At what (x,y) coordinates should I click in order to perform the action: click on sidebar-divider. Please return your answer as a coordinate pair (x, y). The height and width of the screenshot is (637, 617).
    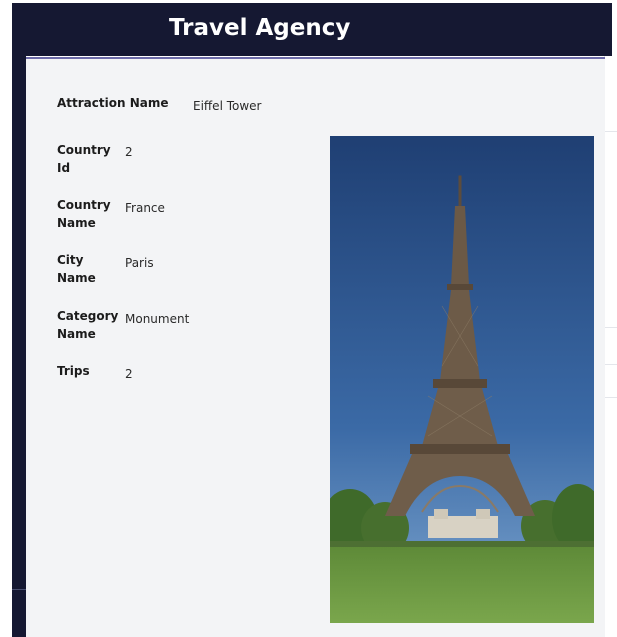
    Looking at the image, I should click on (19, 589).